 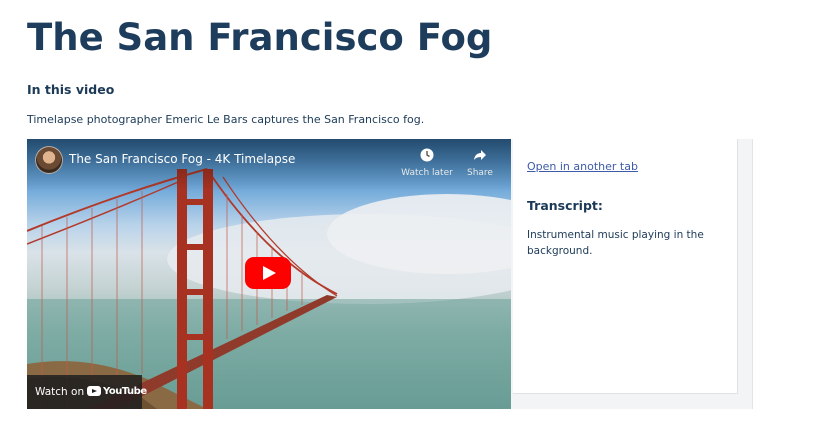 I want to click on watch-on-youtube-button: Watch on YouTube, so click(x=87, y=392).